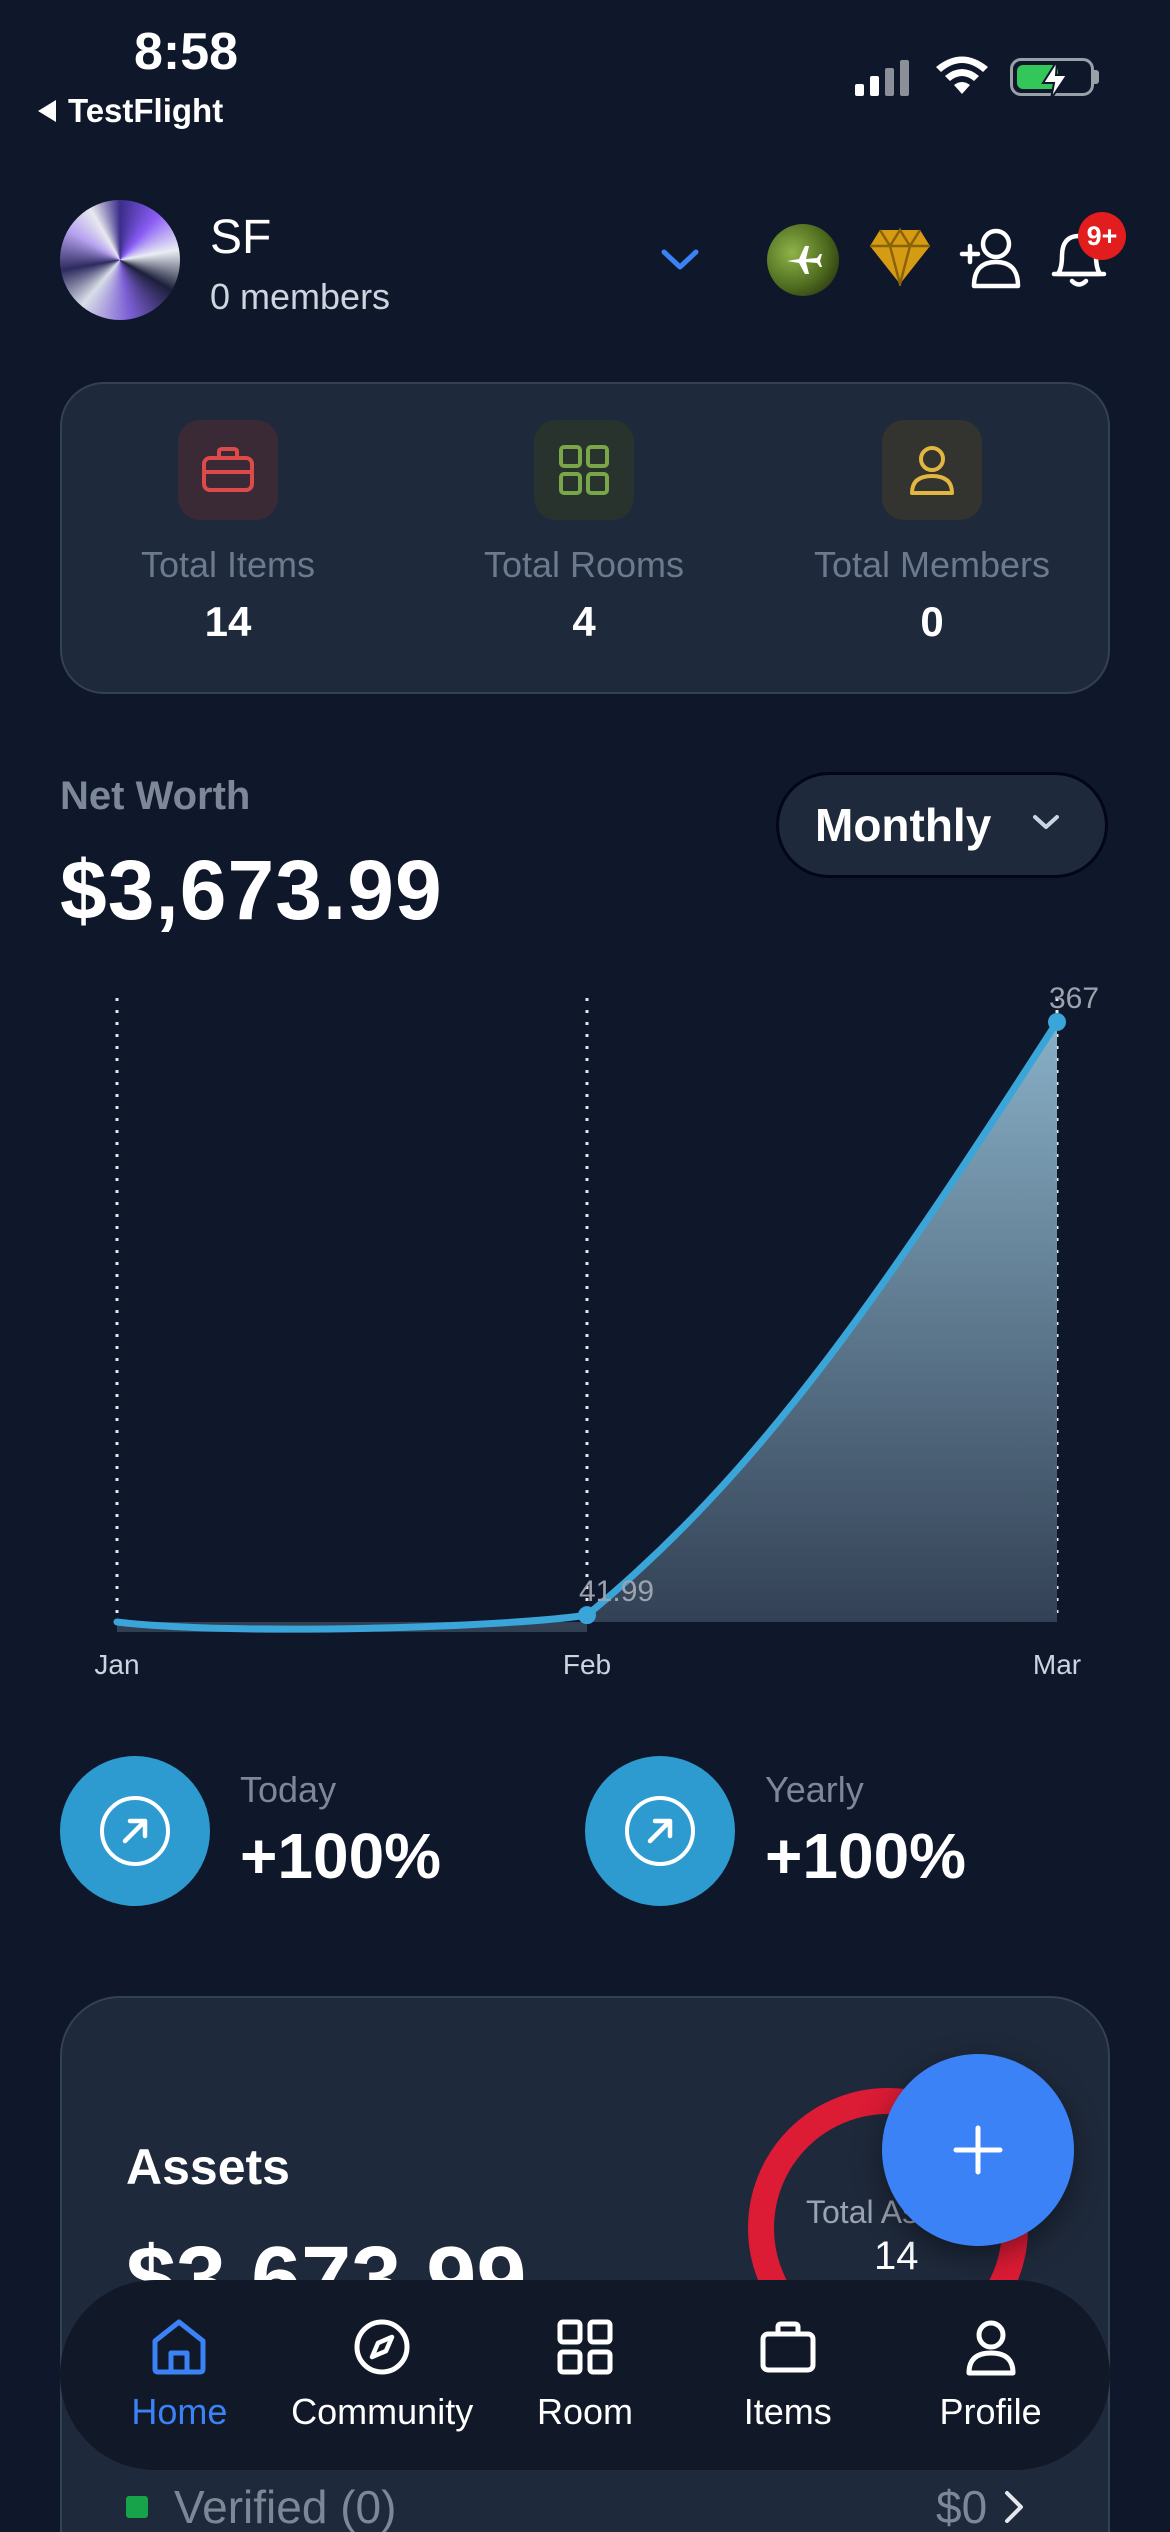  I want to click on tab-home: Home, so click(179, 2375).